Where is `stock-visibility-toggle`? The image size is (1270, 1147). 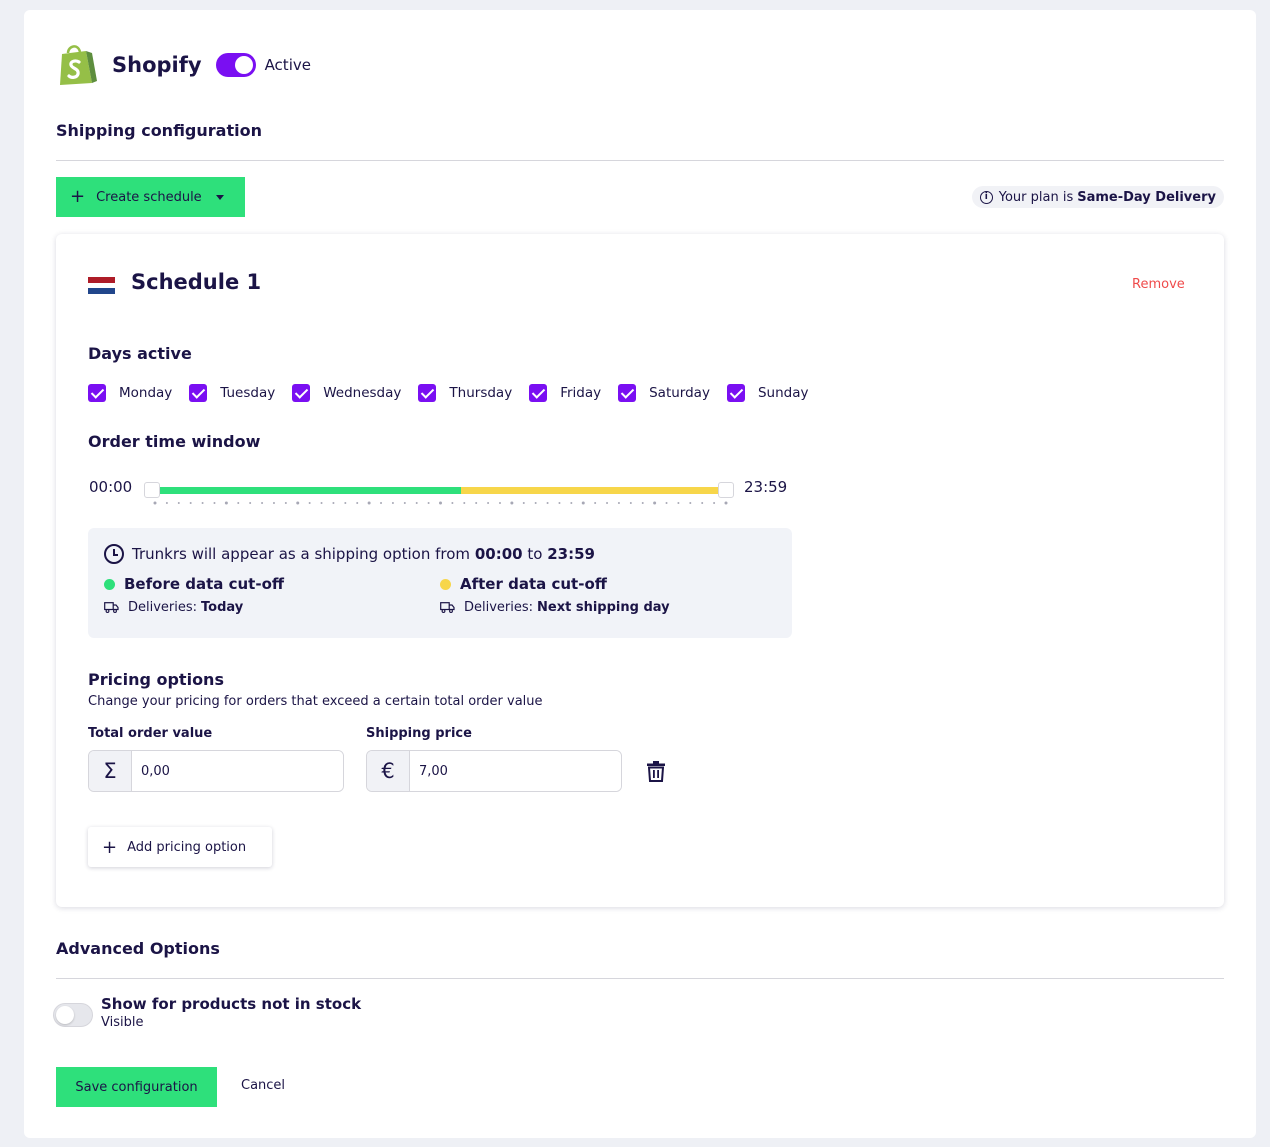
stock-visibility-toggle is located at coordinates (73, 1015).